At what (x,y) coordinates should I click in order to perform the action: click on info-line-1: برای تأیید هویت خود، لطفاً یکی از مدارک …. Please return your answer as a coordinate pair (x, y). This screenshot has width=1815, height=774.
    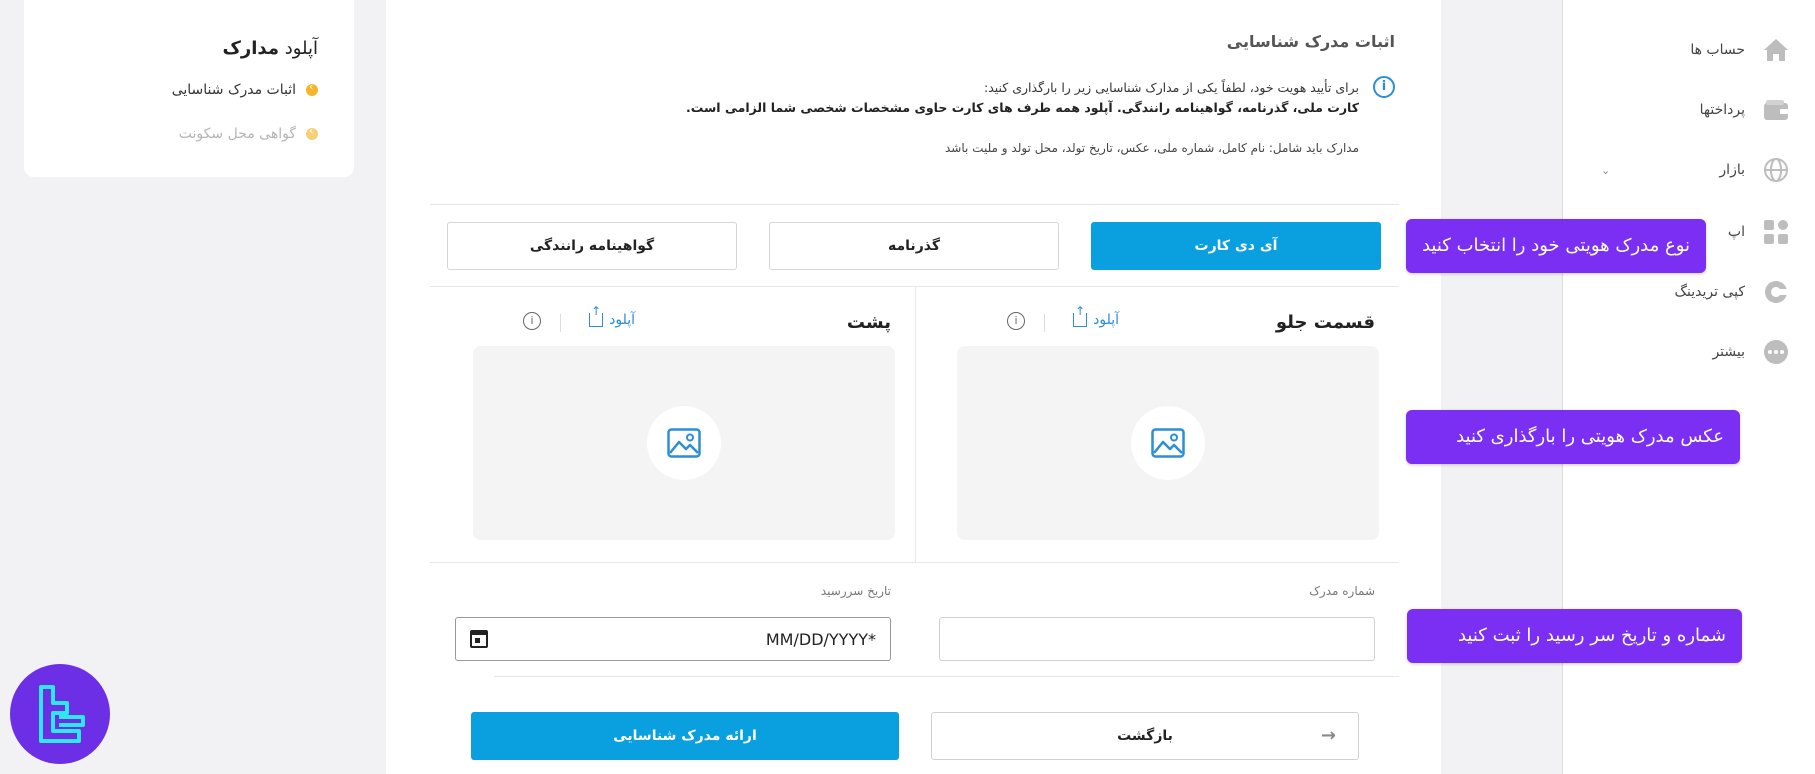
    Looking at the image, I should click on (1171, 87).